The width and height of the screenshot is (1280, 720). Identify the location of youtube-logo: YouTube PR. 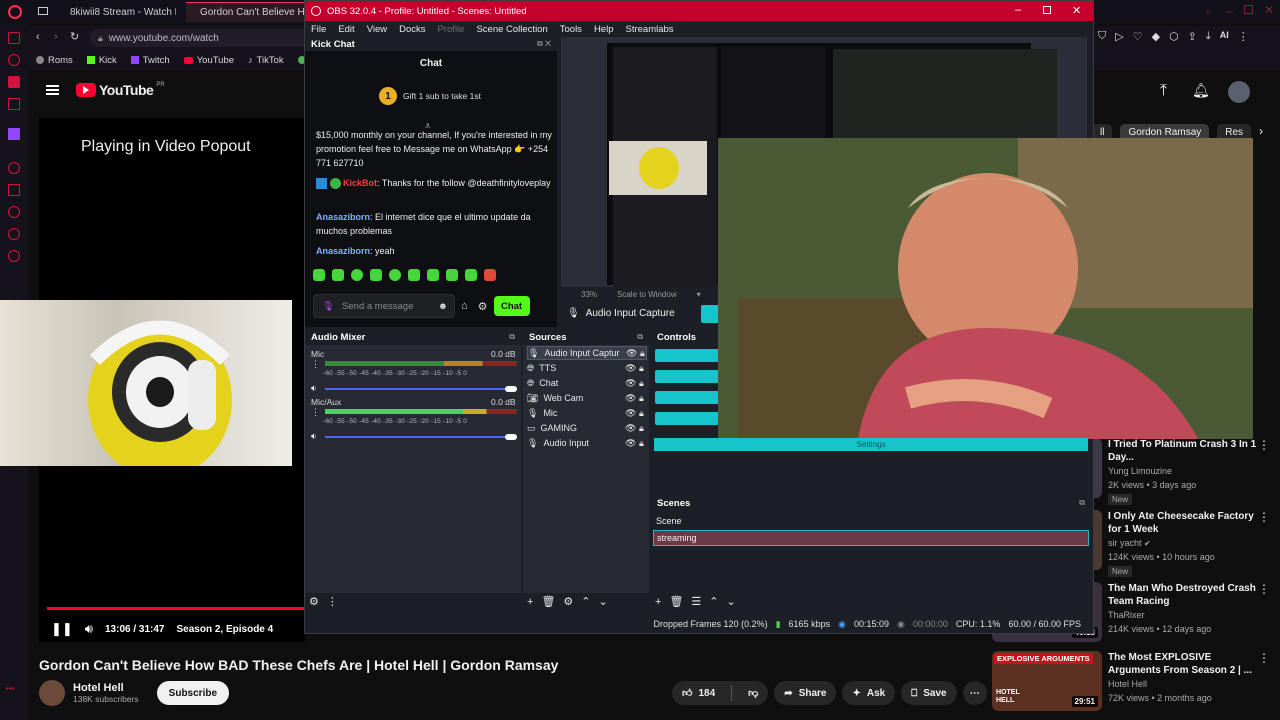
(120, 90).